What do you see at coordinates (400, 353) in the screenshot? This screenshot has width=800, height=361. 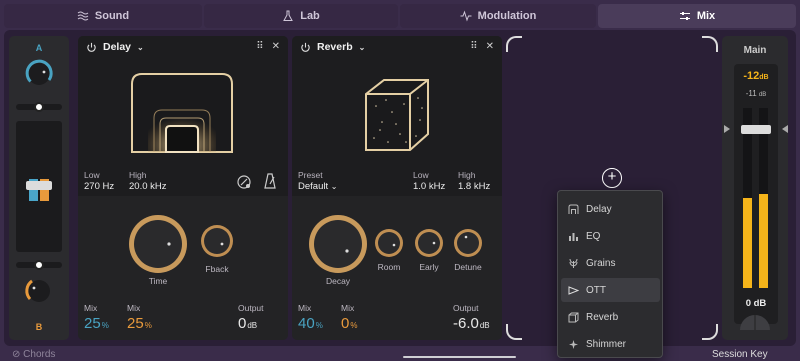 I see `bottom-strip: ⊘ Chords Session Key` at bounding box center [400, 353].